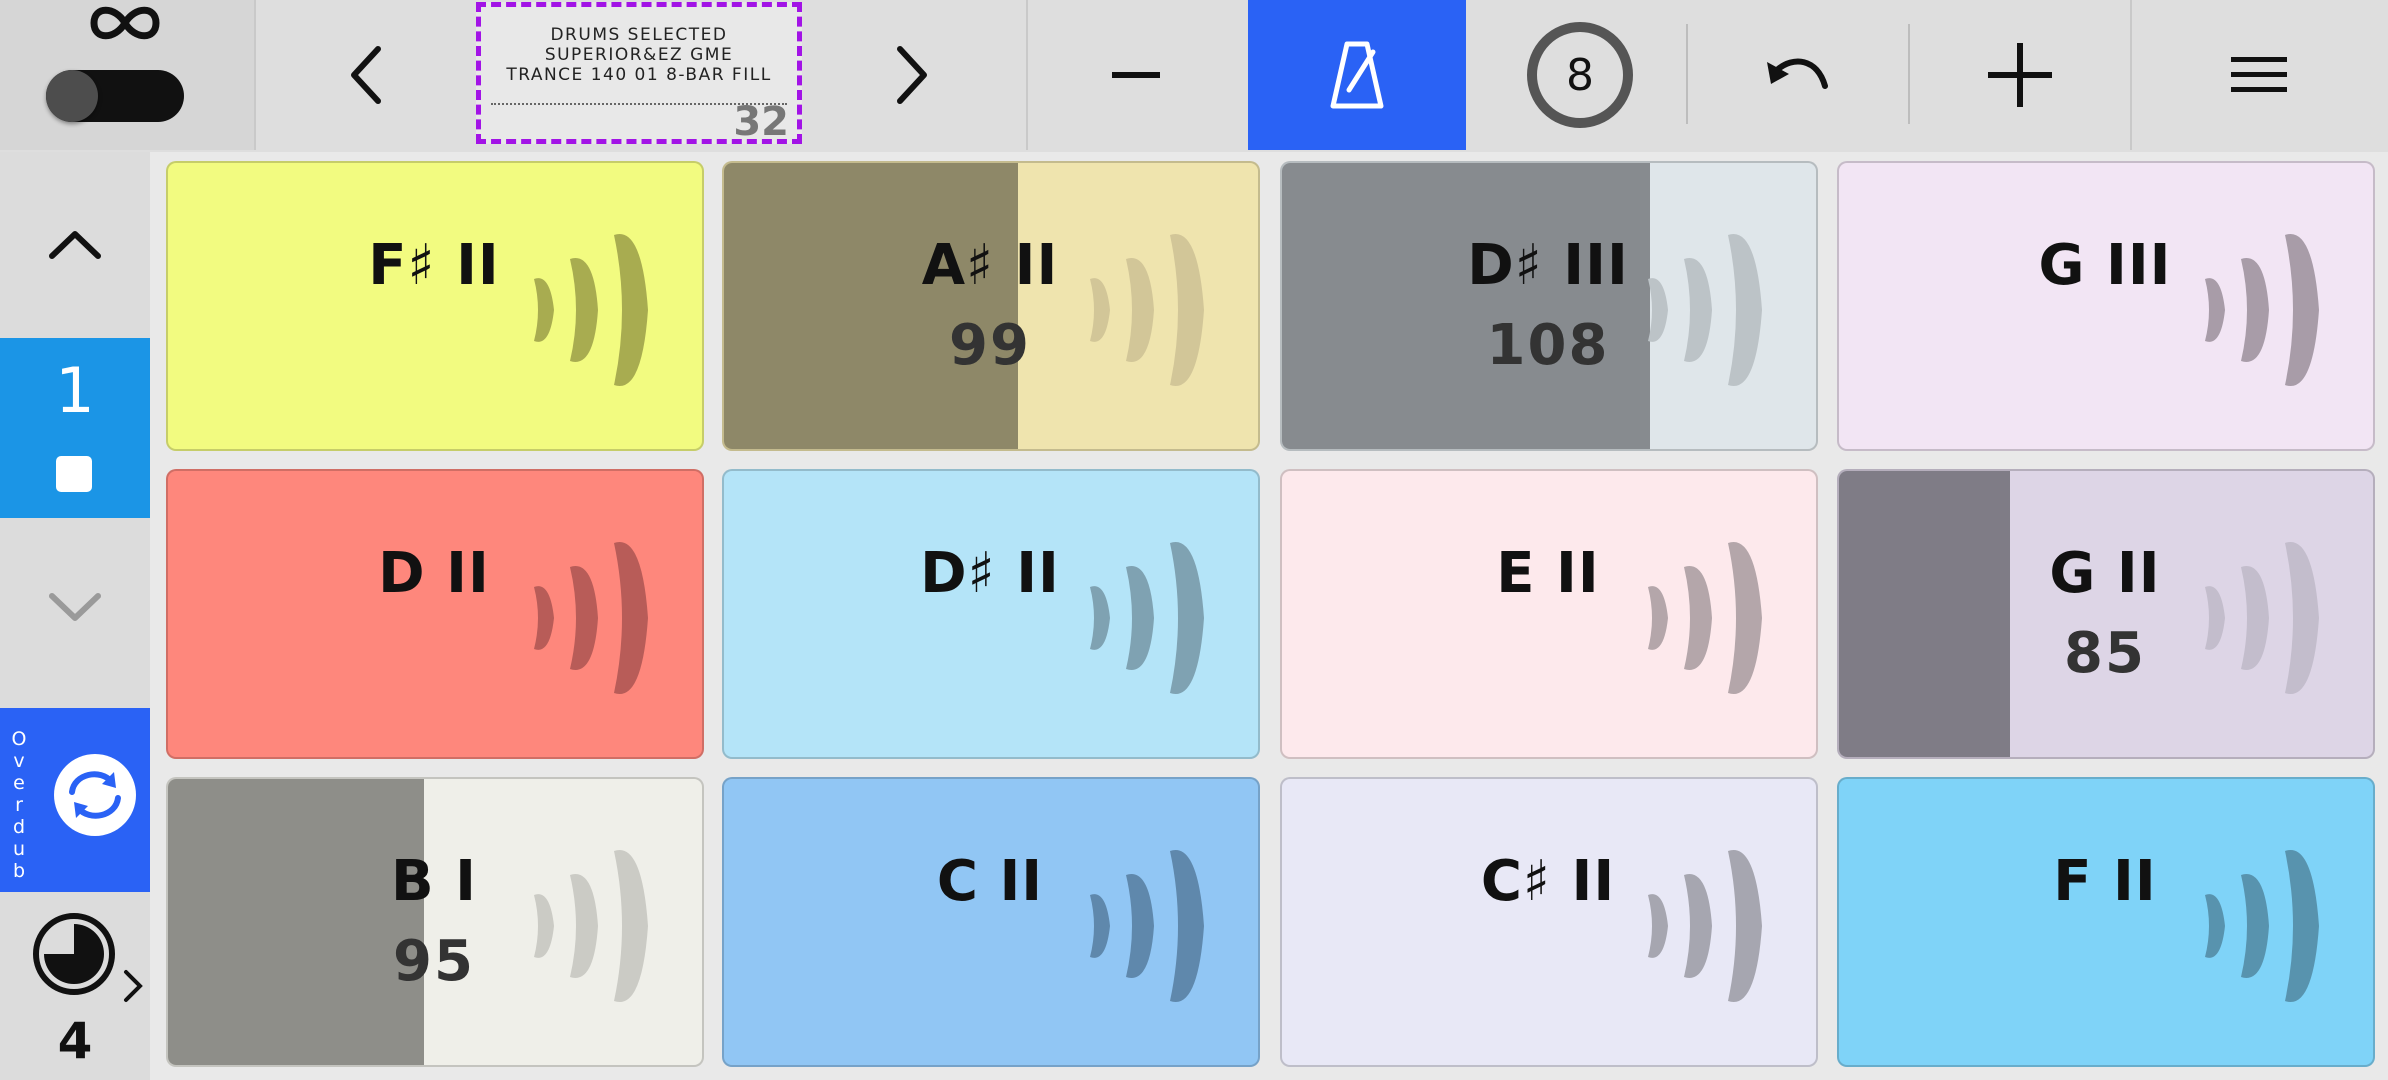 This screenshot has width=2388, height=1080. Describe the element at coordinates (72, 96) in the screenshot. I see `toggle-knob` at that location.